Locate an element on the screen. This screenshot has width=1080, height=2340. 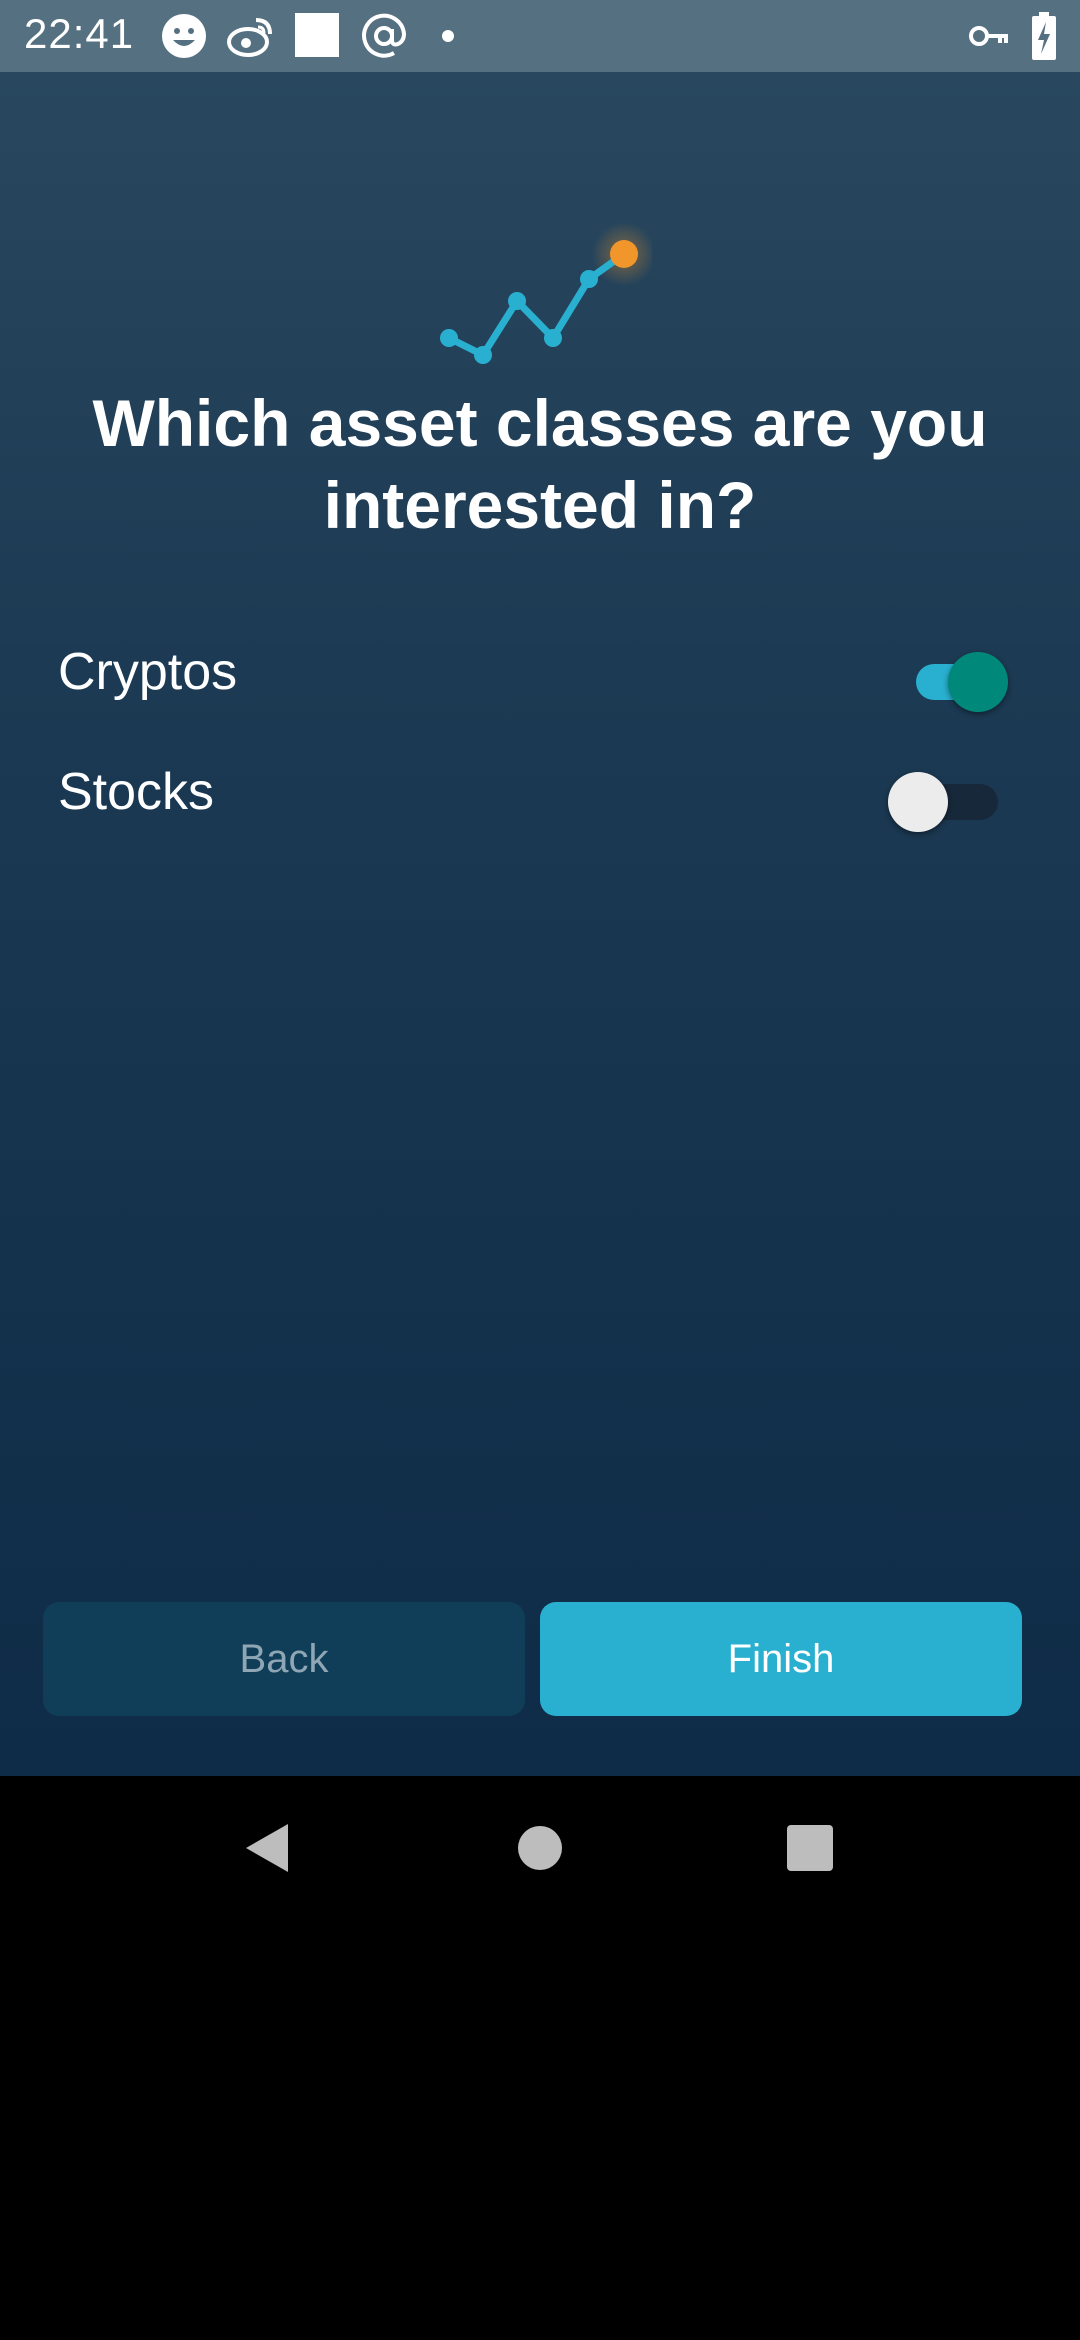
dot-icon is located at coordinates (448, 36).